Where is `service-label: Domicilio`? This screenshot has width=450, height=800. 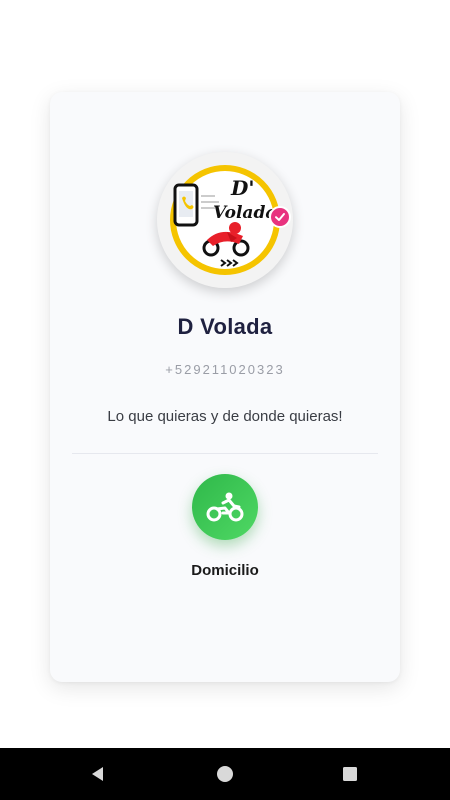 service-label: Domicilio is located at coordinates (225, 570).